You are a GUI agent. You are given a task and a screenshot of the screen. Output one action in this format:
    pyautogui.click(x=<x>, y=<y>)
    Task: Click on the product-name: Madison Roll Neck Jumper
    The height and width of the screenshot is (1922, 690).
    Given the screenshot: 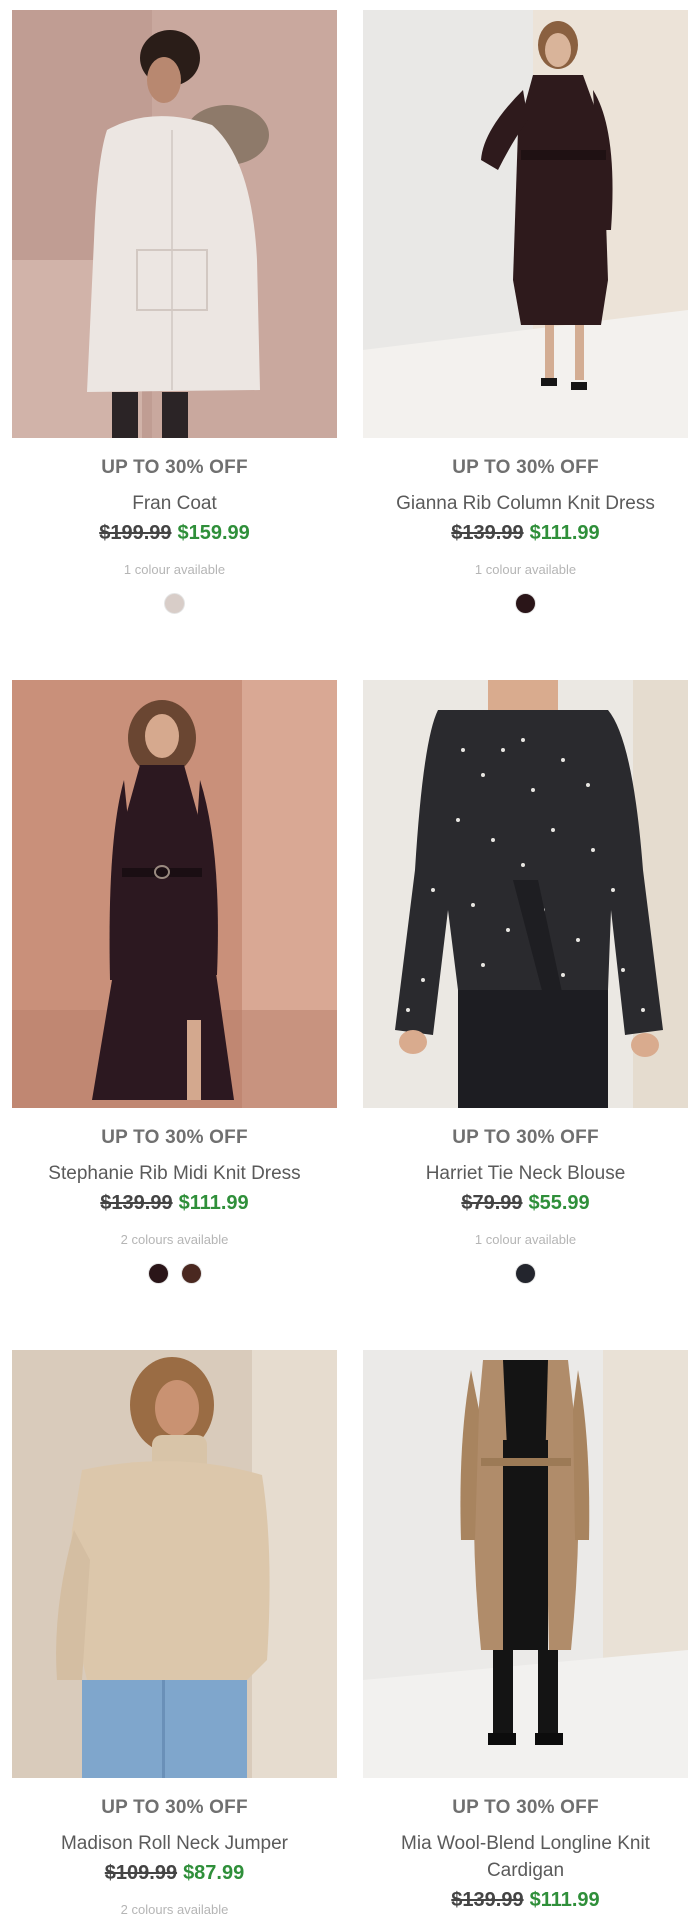 What is the action you would take?
    pyautogui.click(x=175, y=1843)
    